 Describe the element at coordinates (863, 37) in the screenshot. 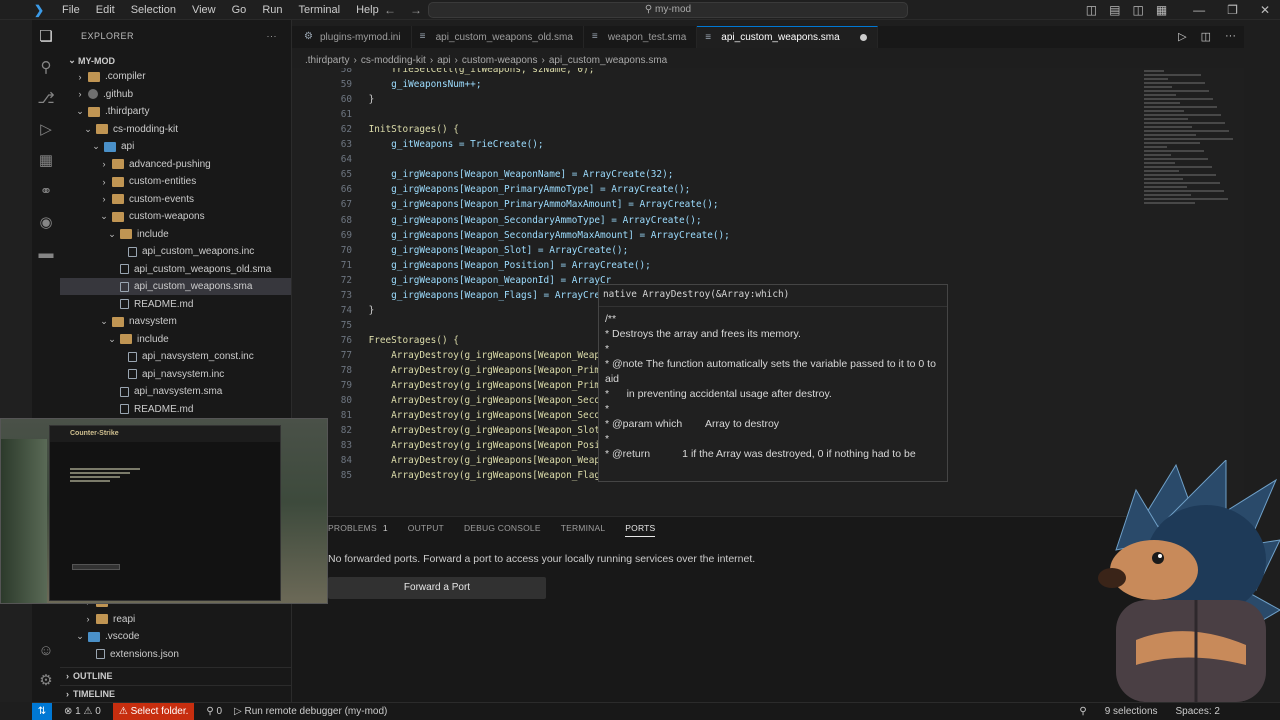

I see `unsaved-dot-icon` at that location.